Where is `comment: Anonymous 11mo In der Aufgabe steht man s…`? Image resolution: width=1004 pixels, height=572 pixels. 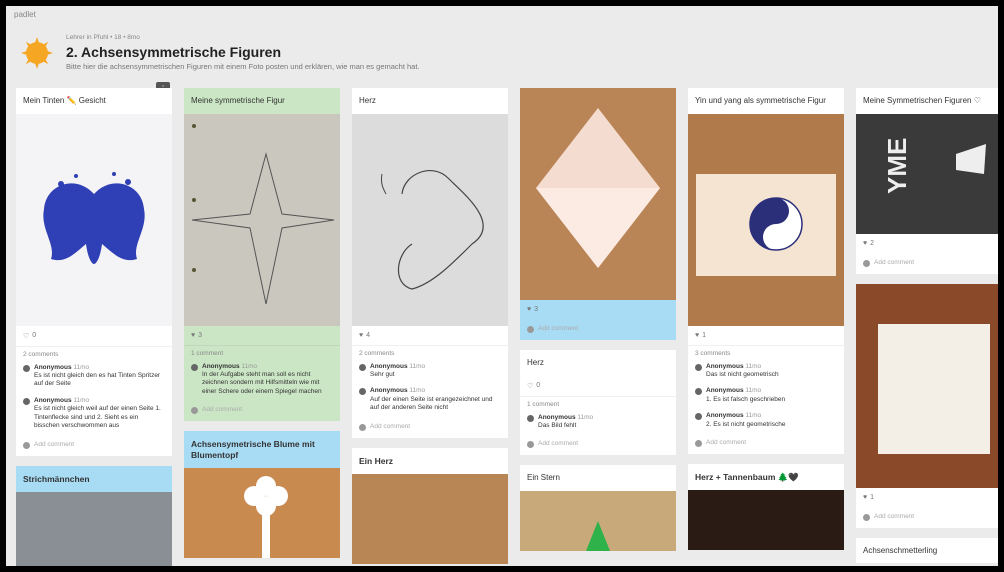
comment: Anonymous 11mo In der Aufgabe steht man s… is located at coordinates (262, 380).